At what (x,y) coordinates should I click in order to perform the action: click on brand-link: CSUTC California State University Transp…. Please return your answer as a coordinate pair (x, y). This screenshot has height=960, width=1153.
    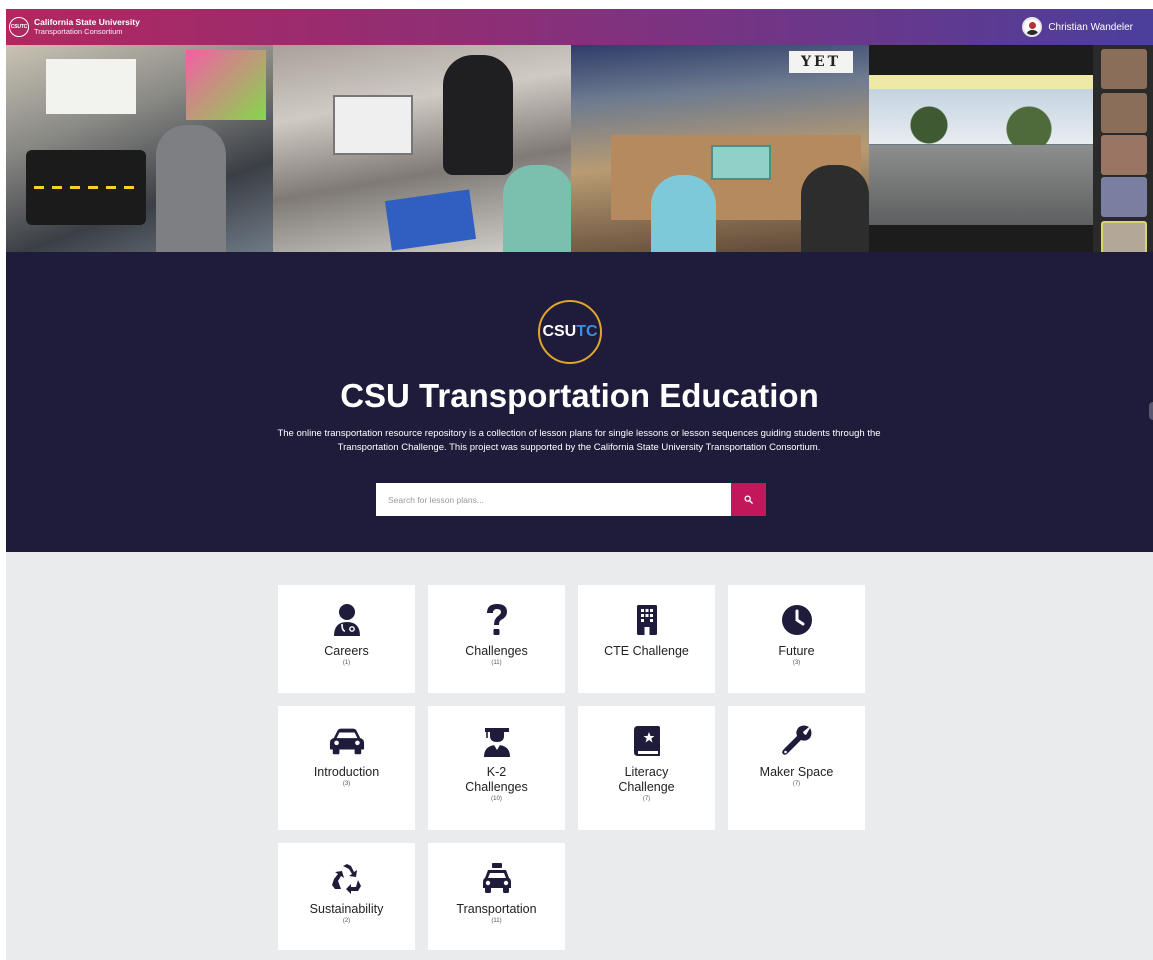
    Looking at the image, I should click on (74, 27).